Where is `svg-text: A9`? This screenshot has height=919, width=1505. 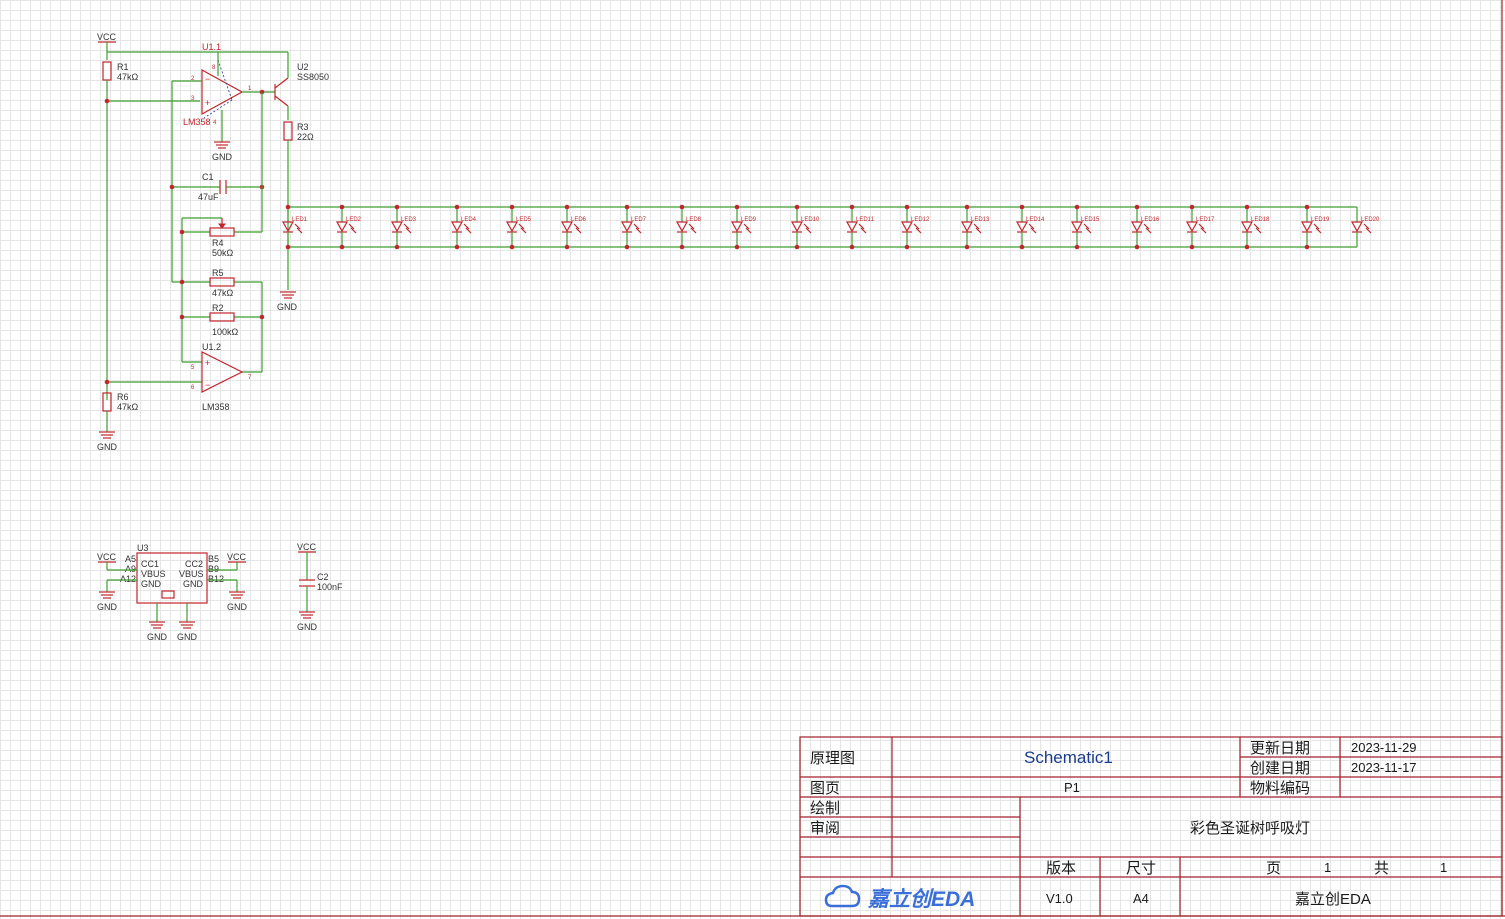
svg-text: A9 is located at coordinates (130, 569).